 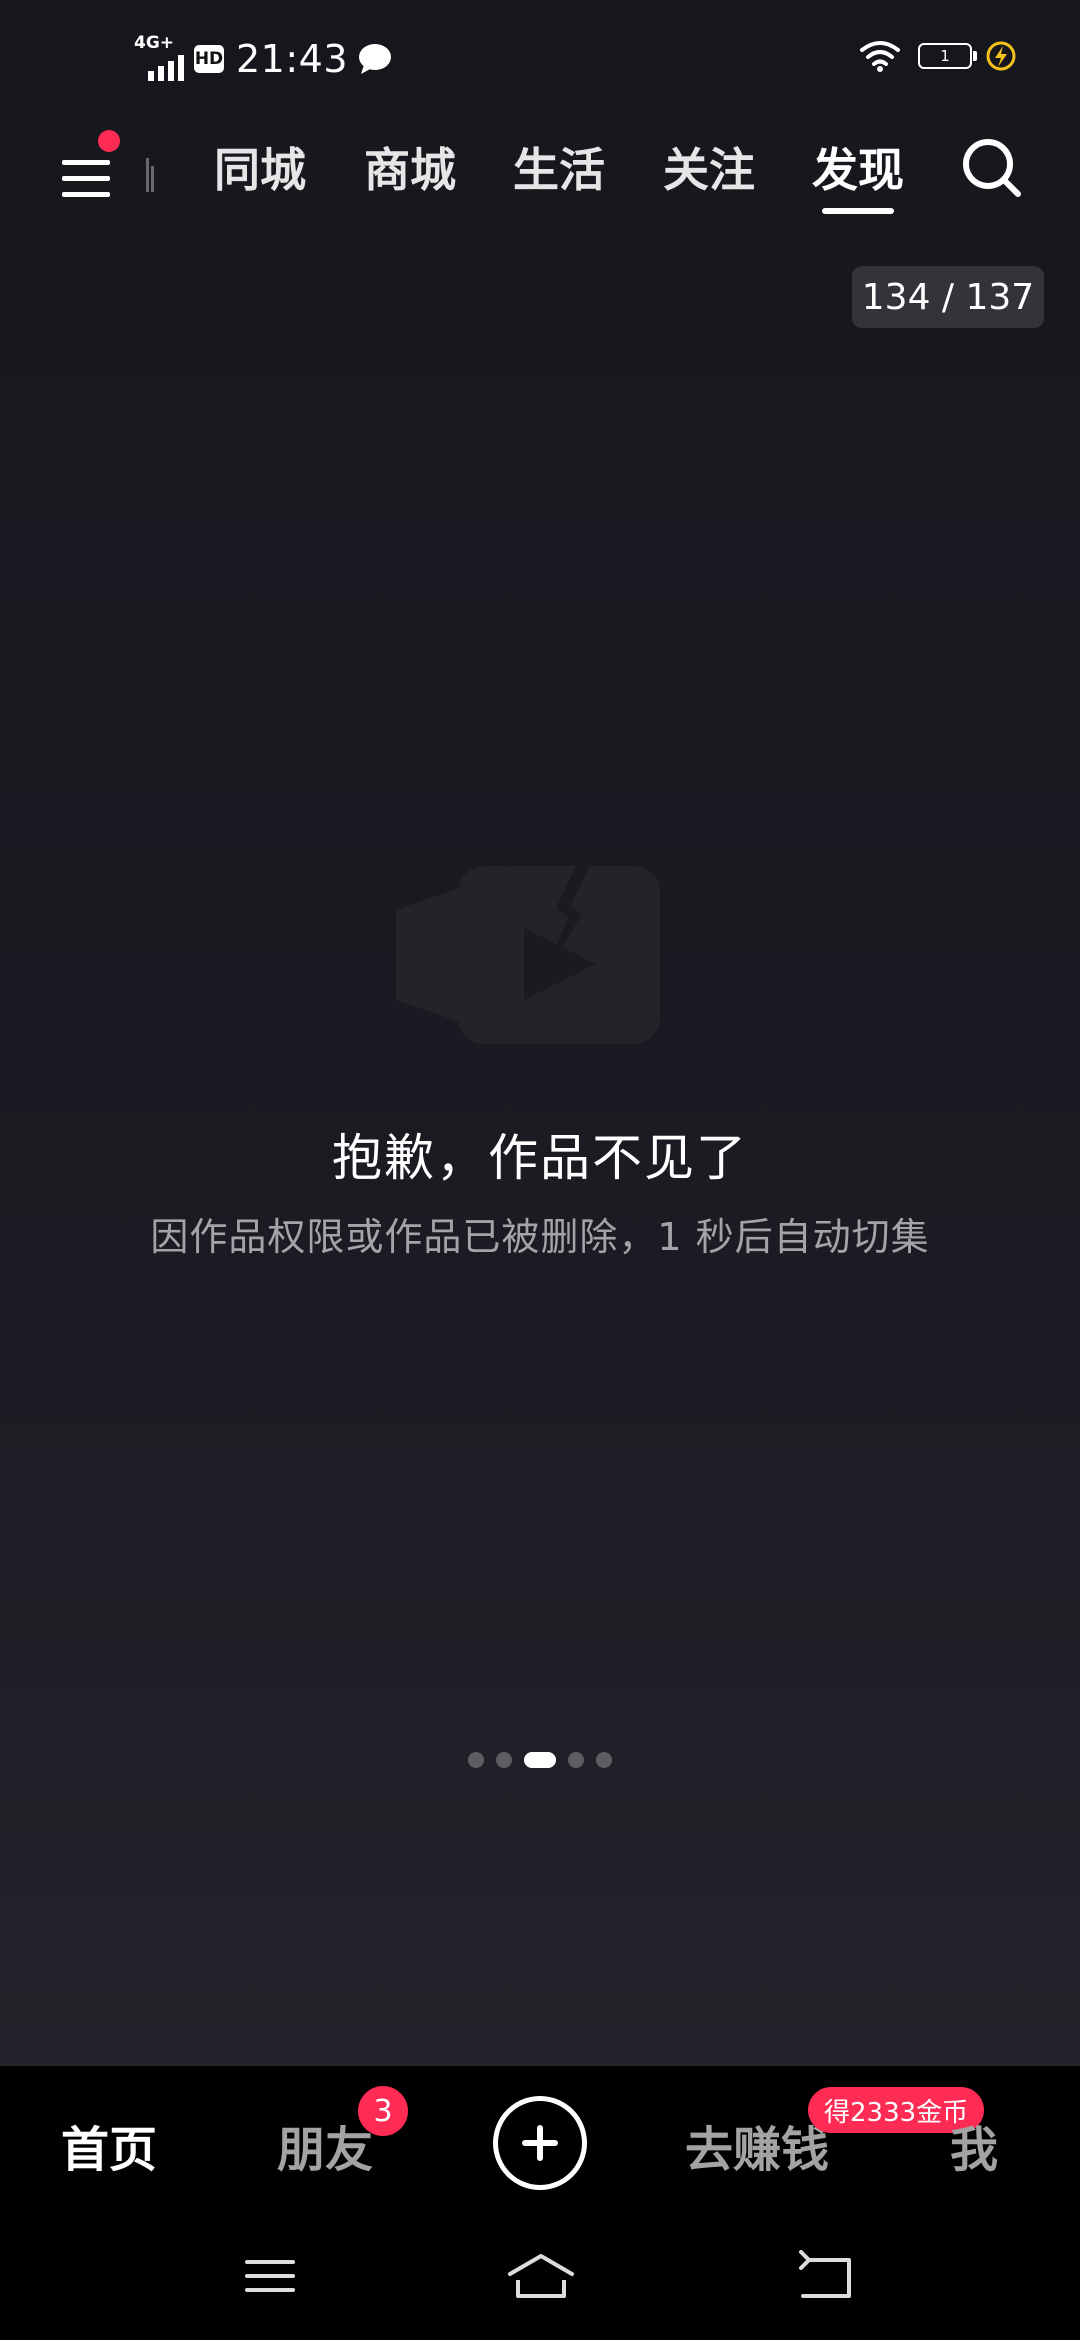 I want to click on battery-icon: 1, so click(x=947, y=56).